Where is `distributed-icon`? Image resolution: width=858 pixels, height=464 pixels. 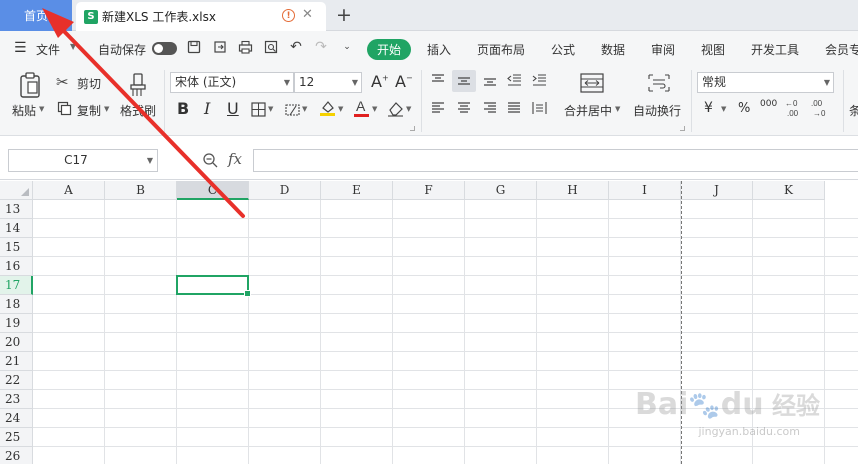
distributed-icon is located at coordinates (539, 108).